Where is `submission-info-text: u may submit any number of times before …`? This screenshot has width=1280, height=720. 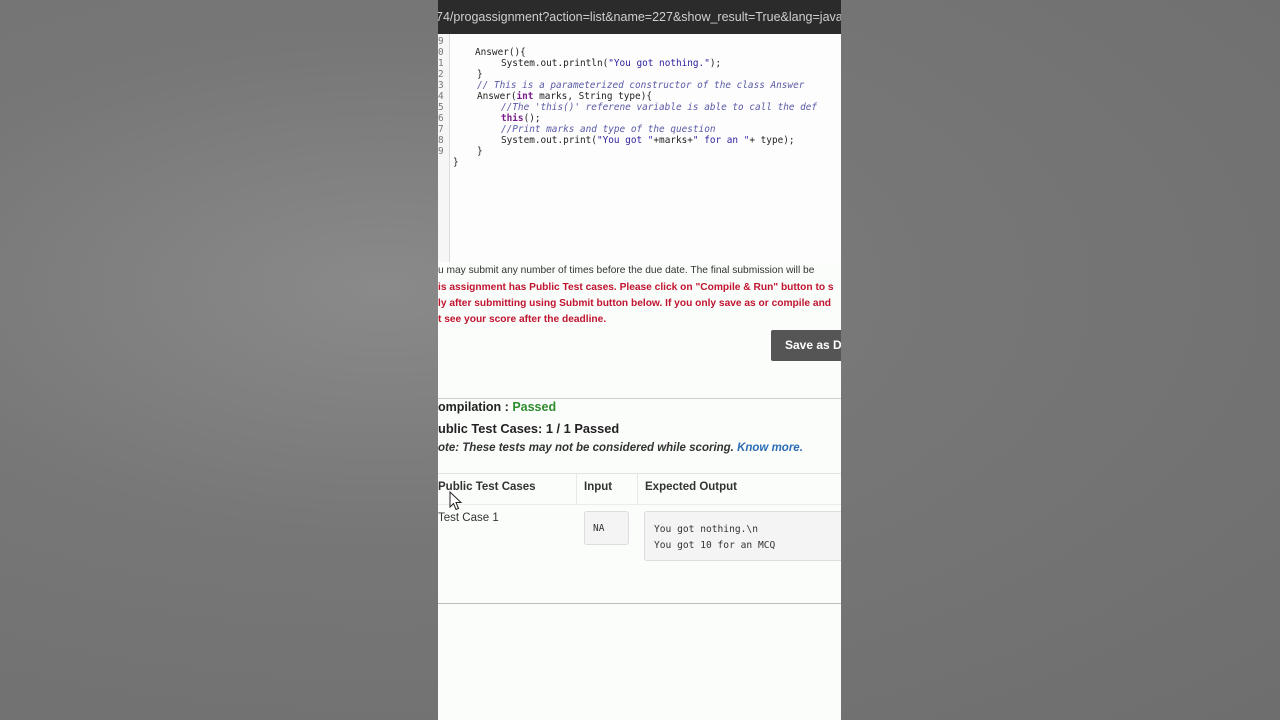
submission-info-text: u may submit any number of times before … is located at coordinates (626, 270).